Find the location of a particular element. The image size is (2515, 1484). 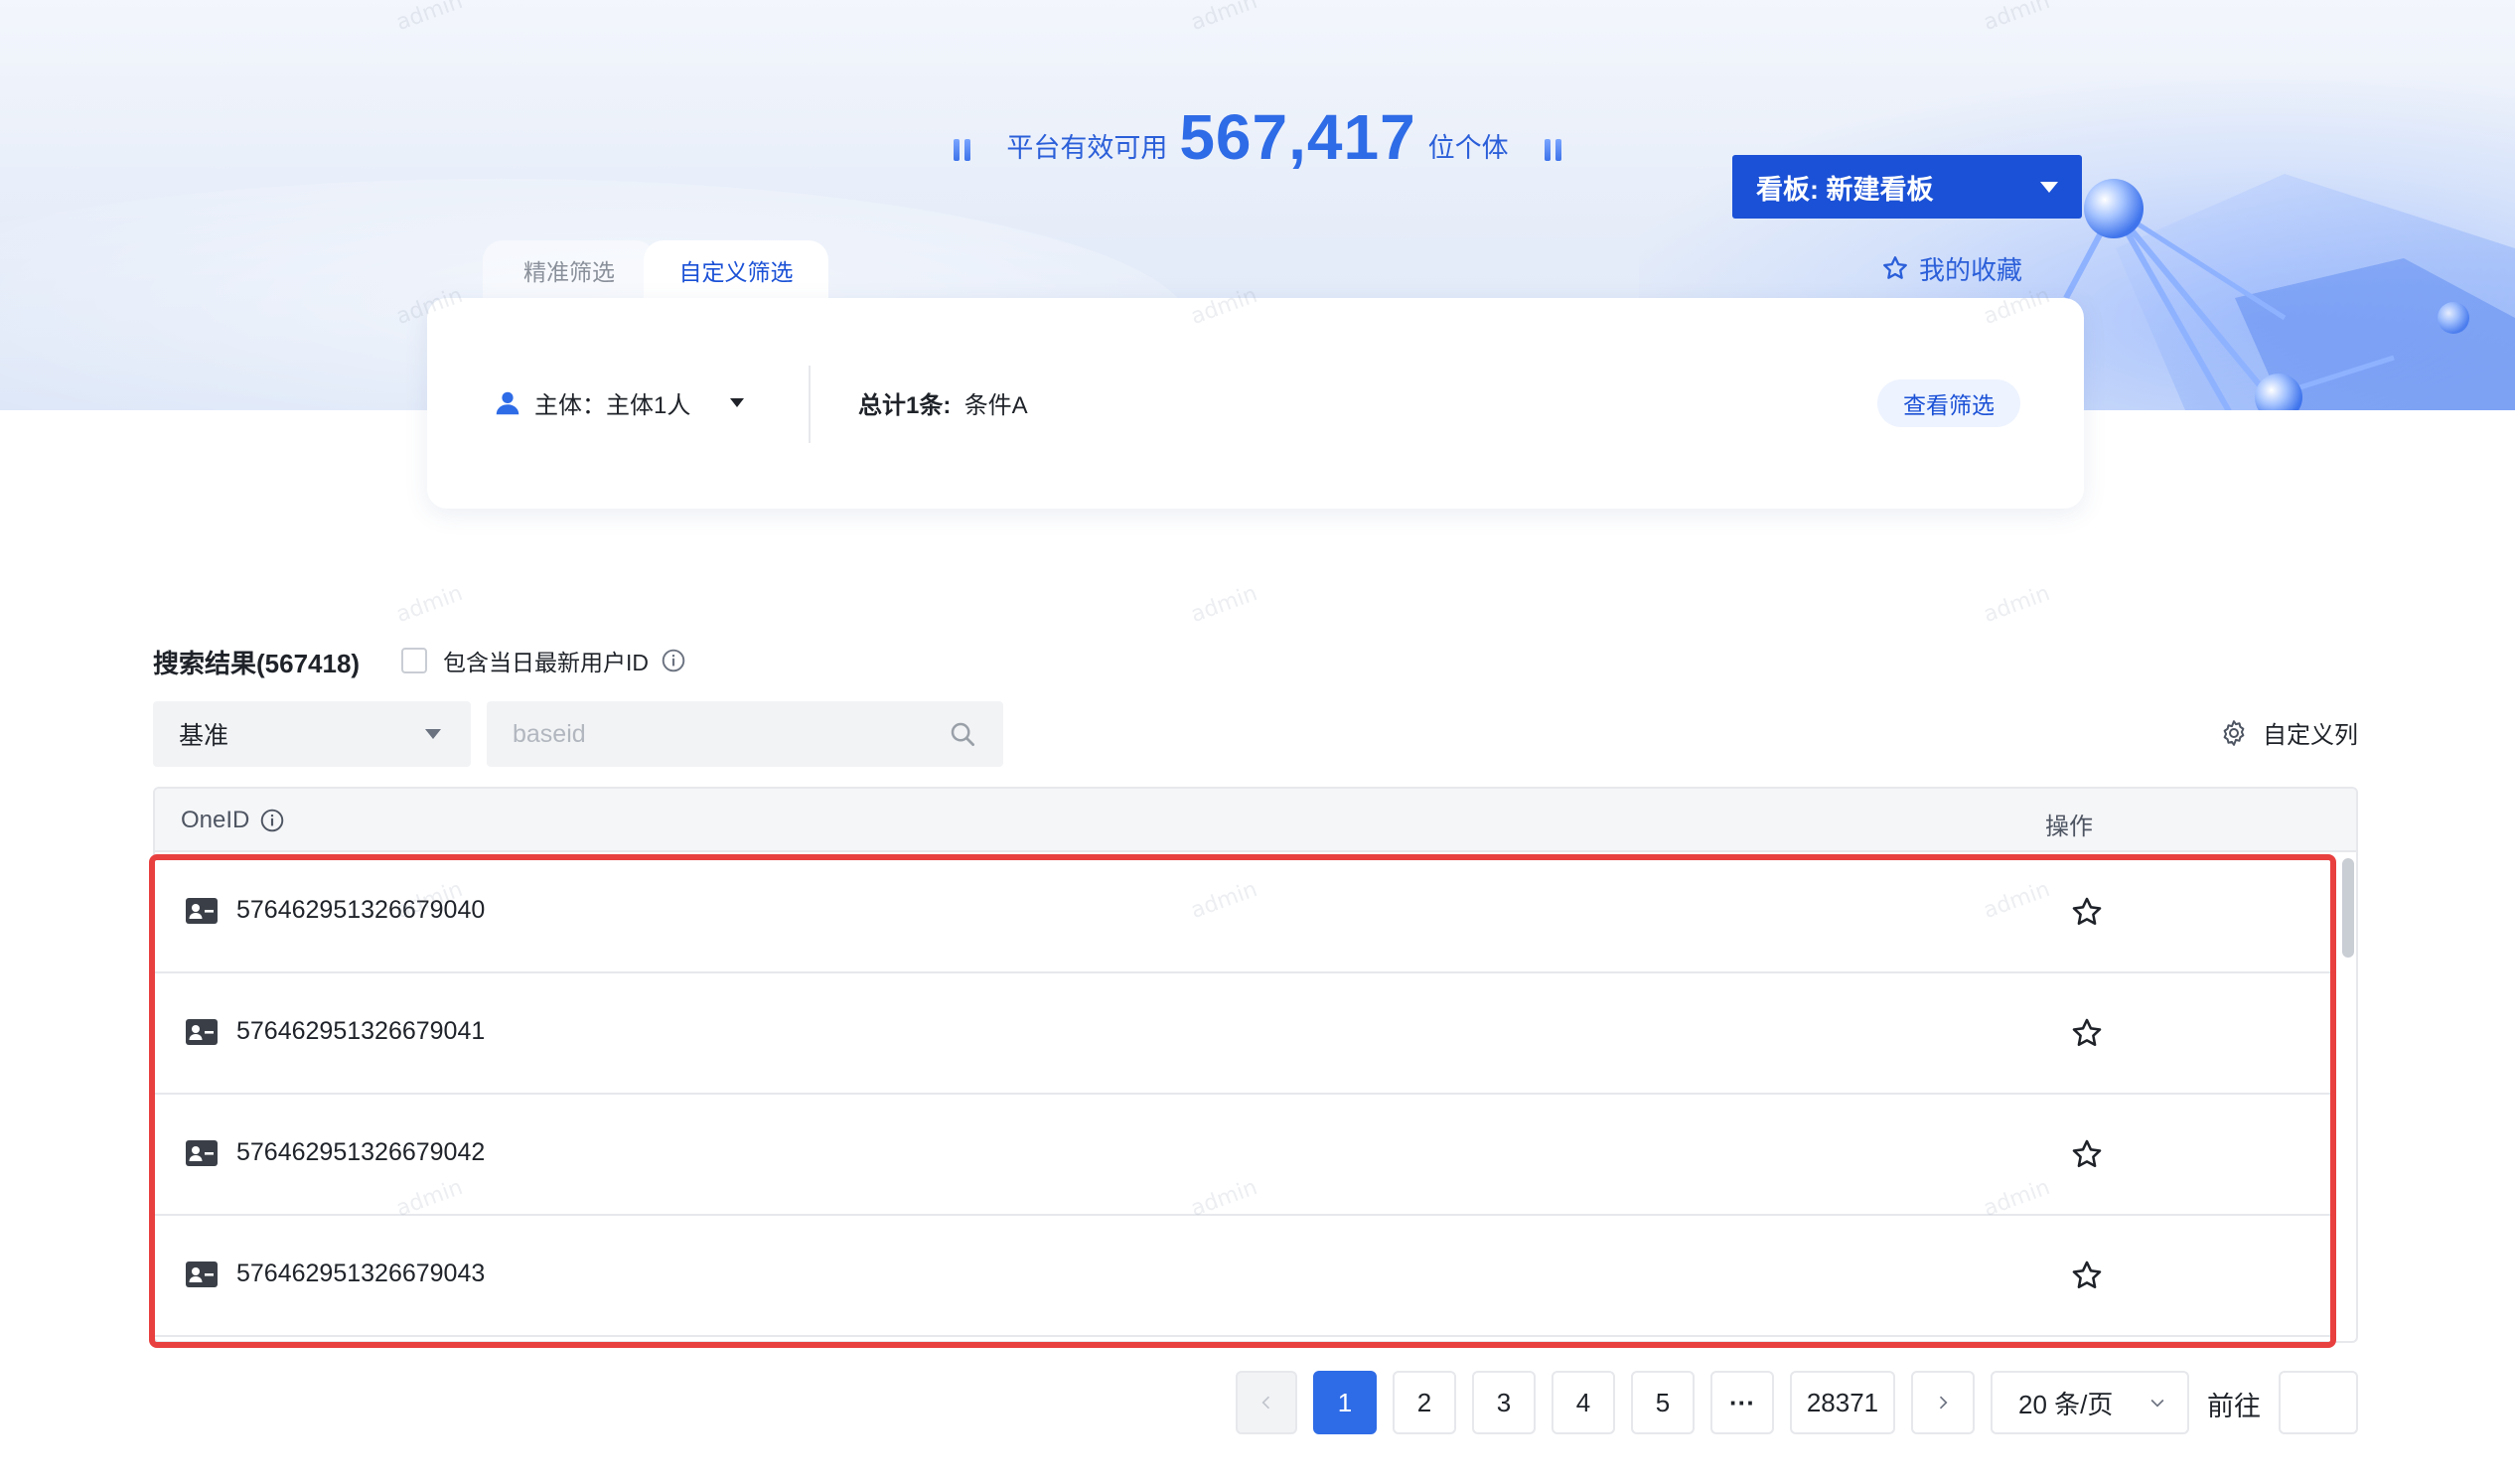

column-header-oneid-label: OneID is located at coordinates (215, 820).